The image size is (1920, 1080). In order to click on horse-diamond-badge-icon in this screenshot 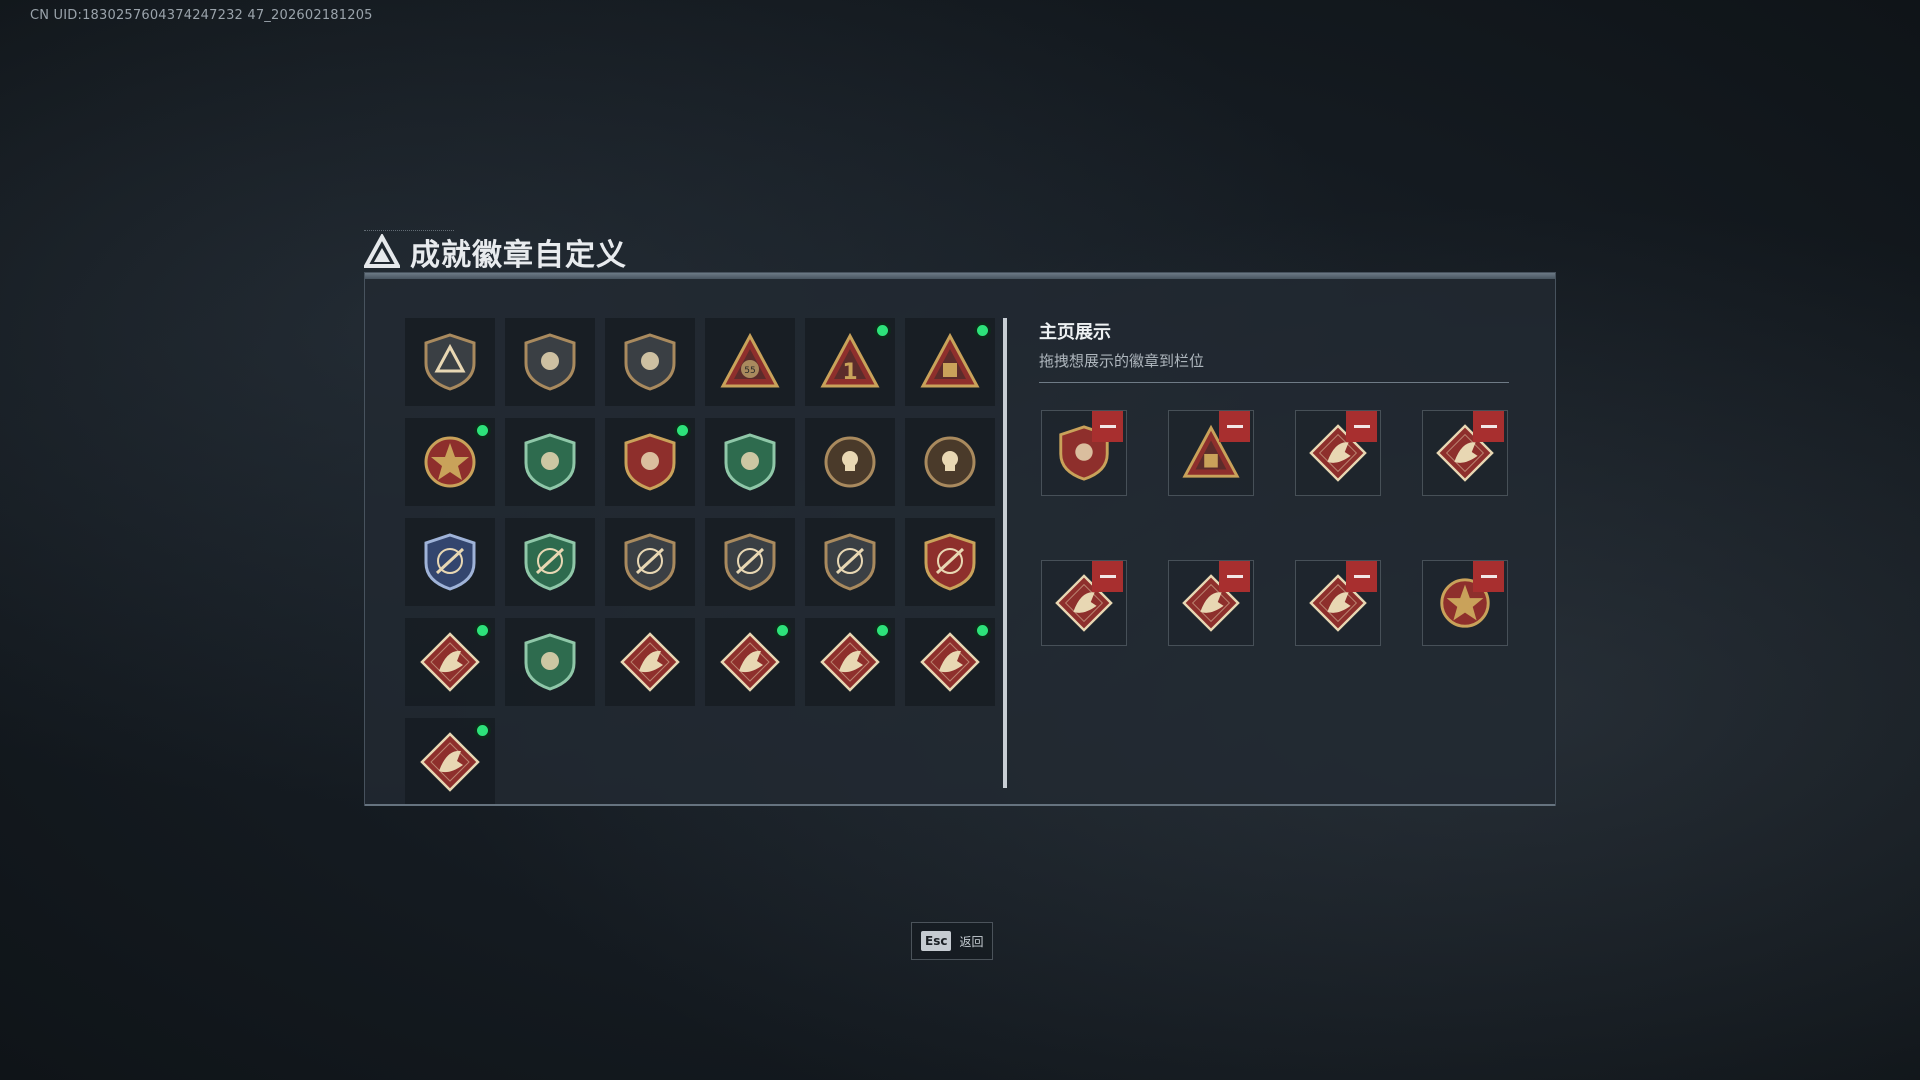, I will do `click(950, 662)`.